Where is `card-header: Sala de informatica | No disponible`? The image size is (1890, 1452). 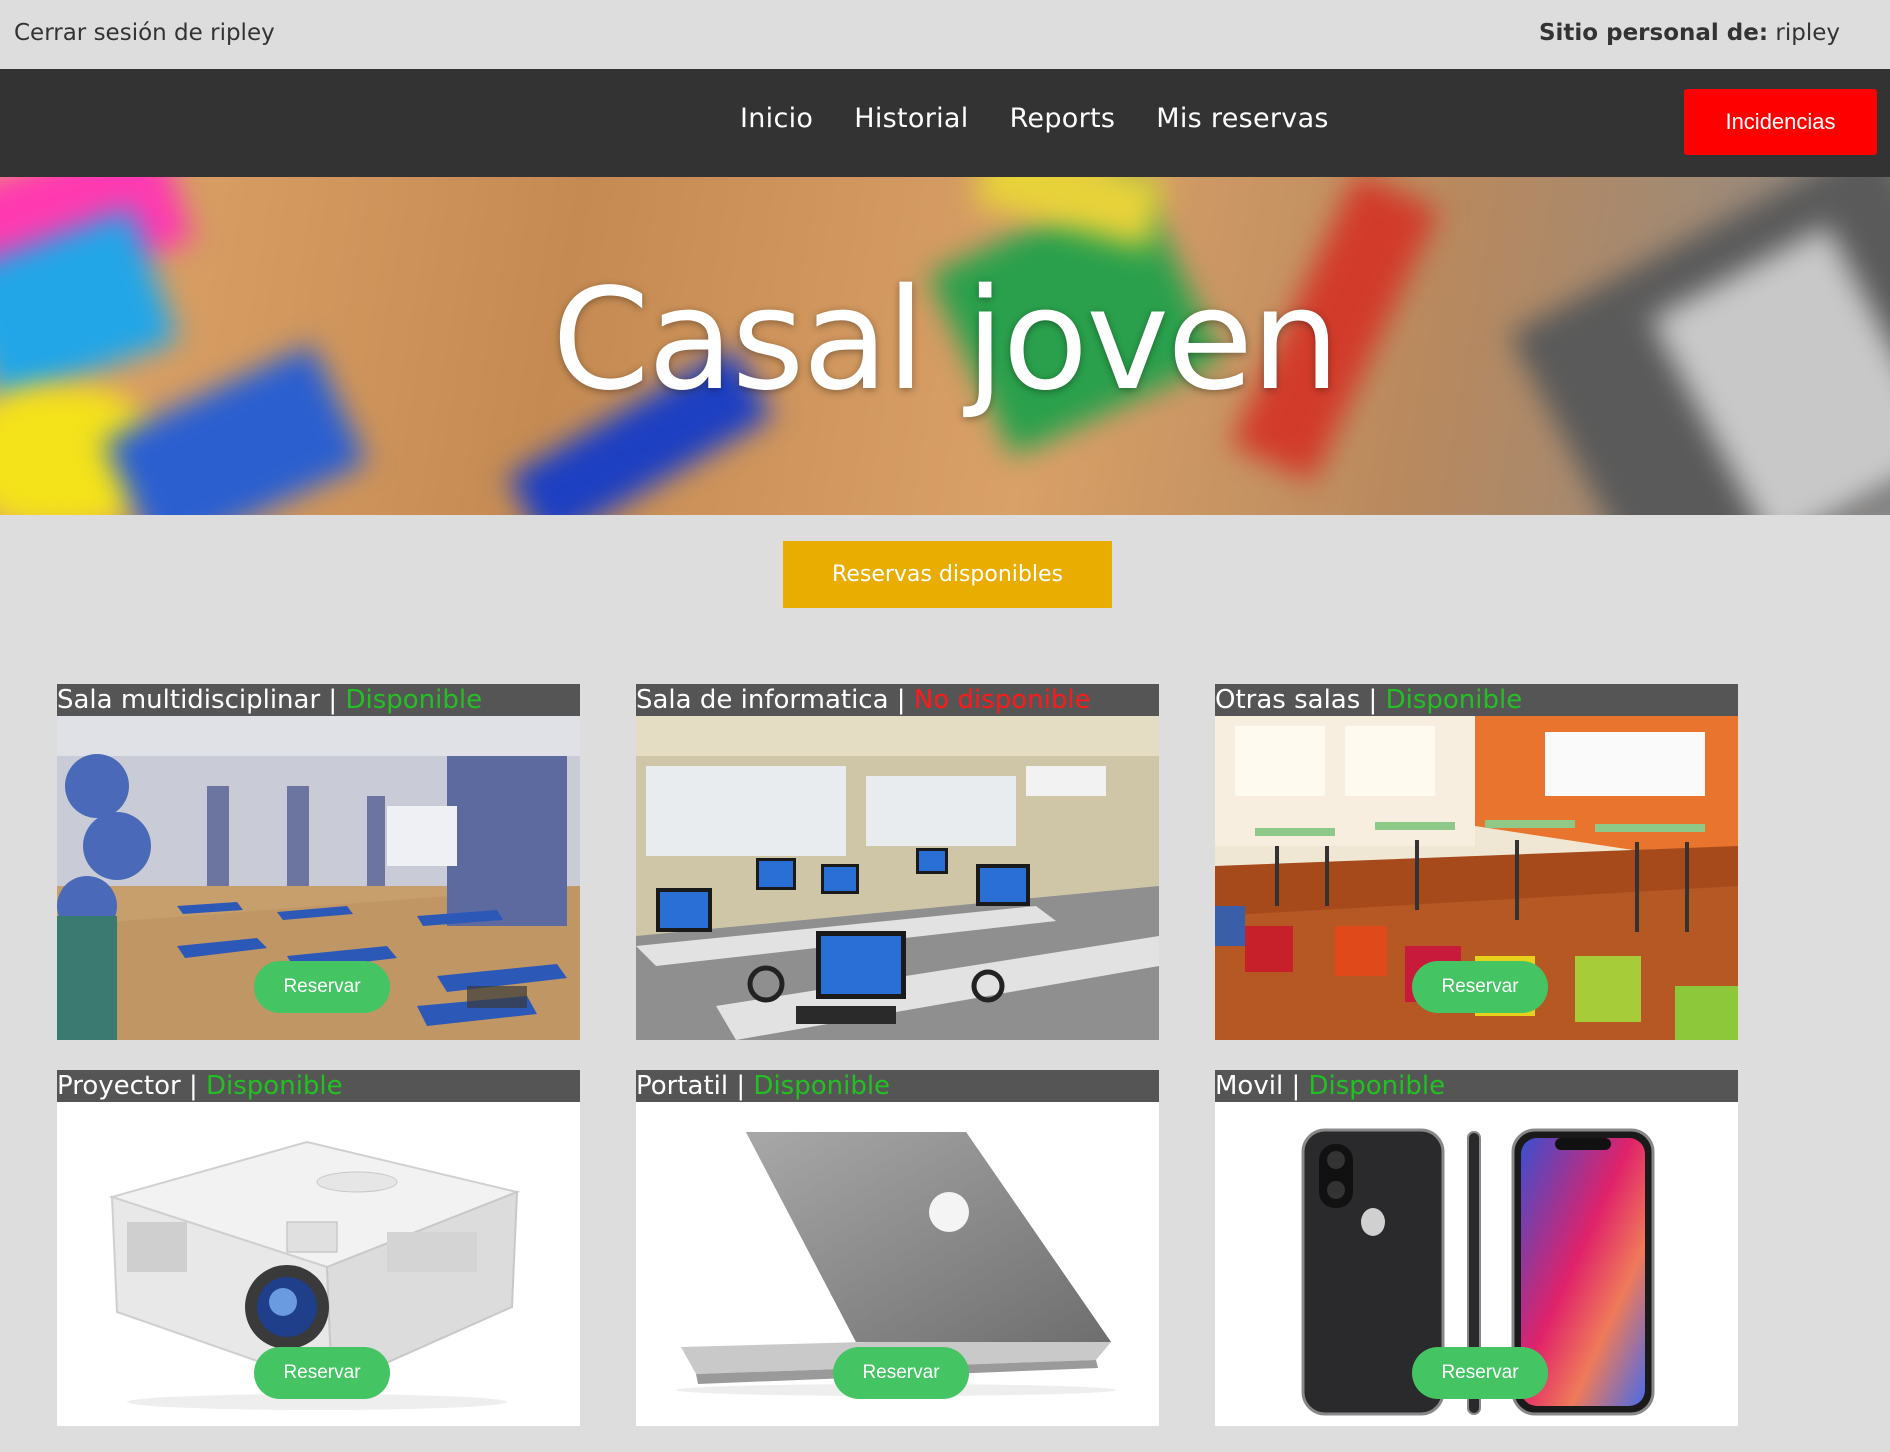 card-header: Sala de informatica | No disponible is located at coordinates (897, 700).